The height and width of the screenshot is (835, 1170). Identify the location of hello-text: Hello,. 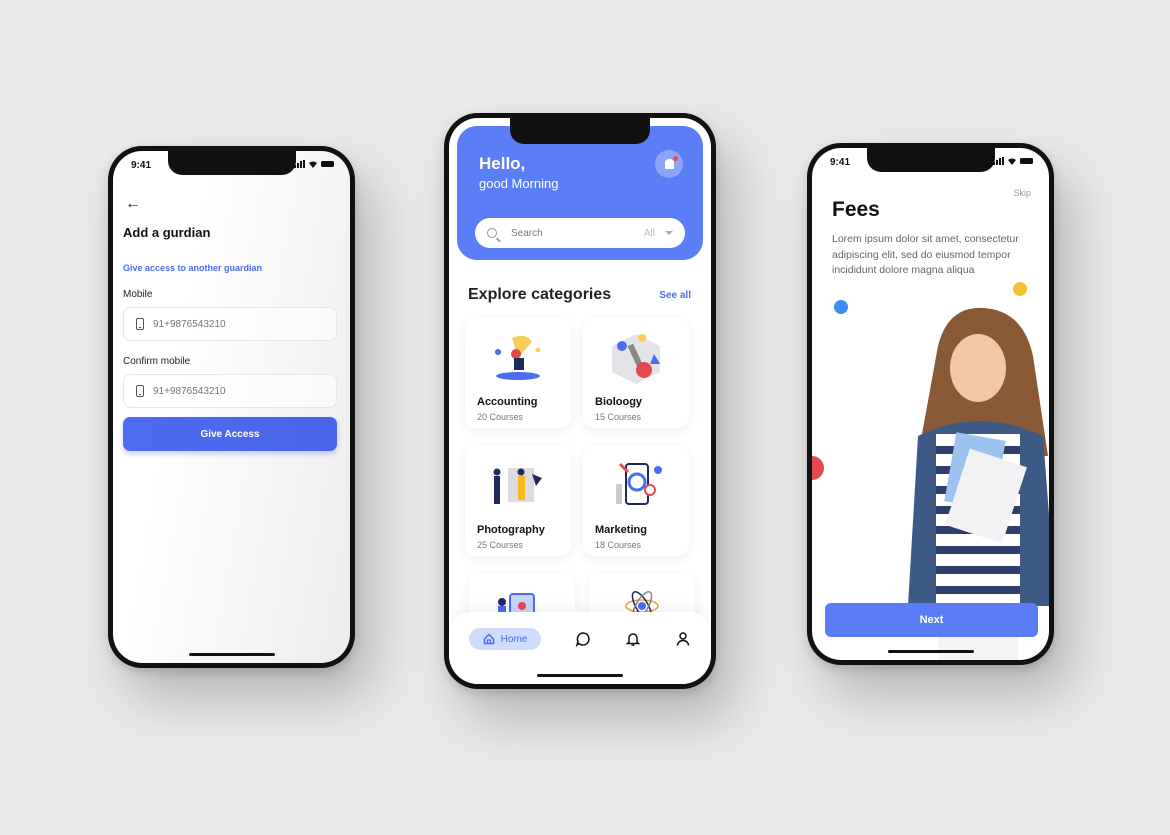
(502, 163).